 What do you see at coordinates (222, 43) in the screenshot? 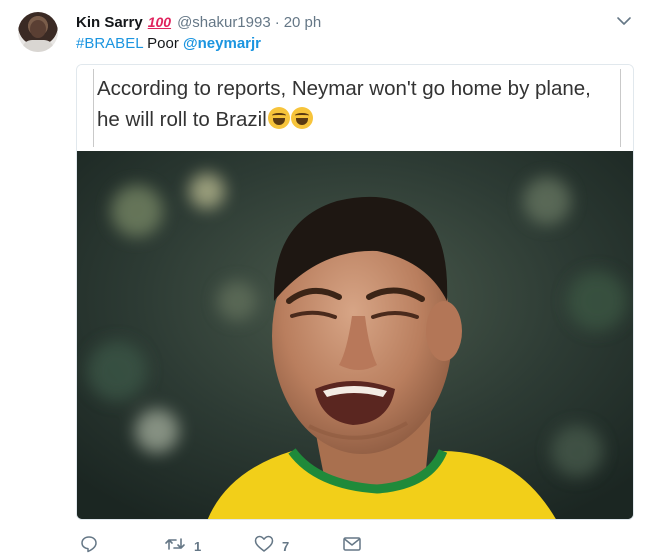
I see `mention-link: @neymarjr` at bounding box center [222, 43].